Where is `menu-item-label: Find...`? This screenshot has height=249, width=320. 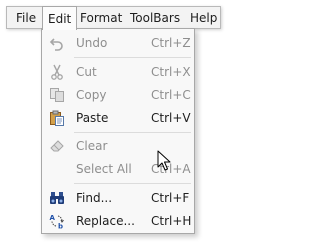 menu-item-label: Find... is located at coordinates (94, 198).